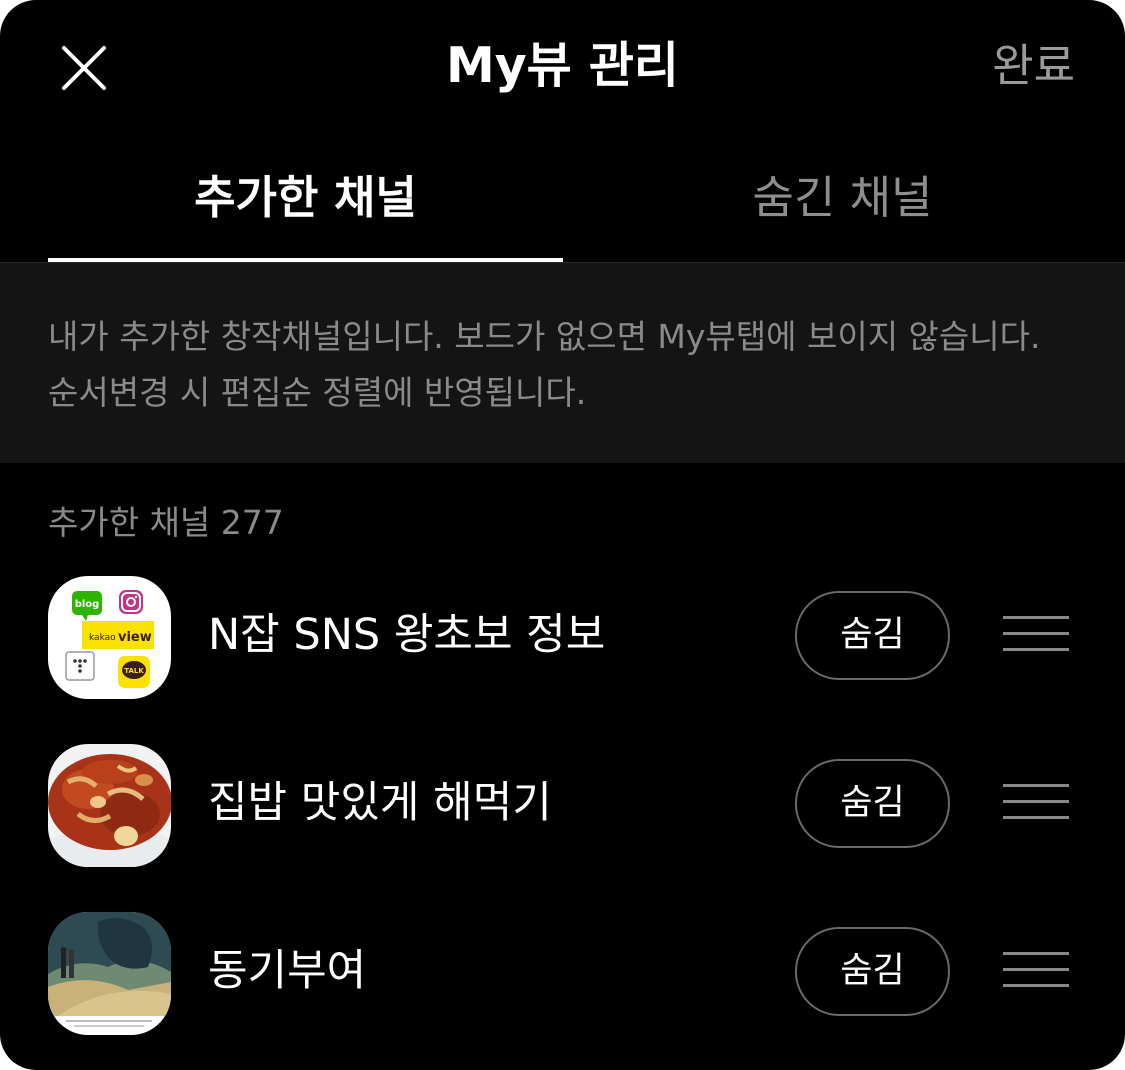 This screenshot has width=1125, height=1070. What do you see at coordinates (287, 971) in the screenshot?
I see `channel-name: 동기부여` at bounding box center [287, 971].